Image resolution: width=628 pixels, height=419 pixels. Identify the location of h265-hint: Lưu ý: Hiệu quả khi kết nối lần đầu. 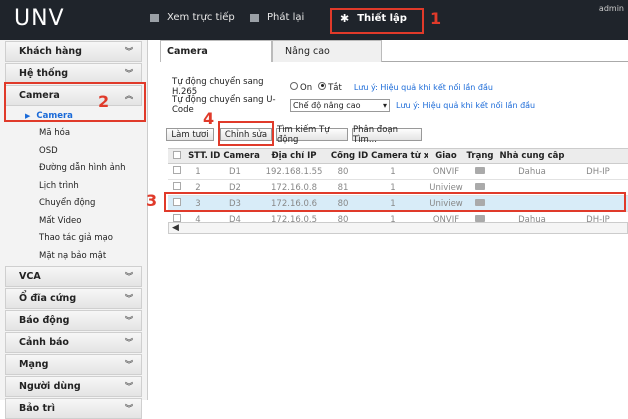
(423, 87).